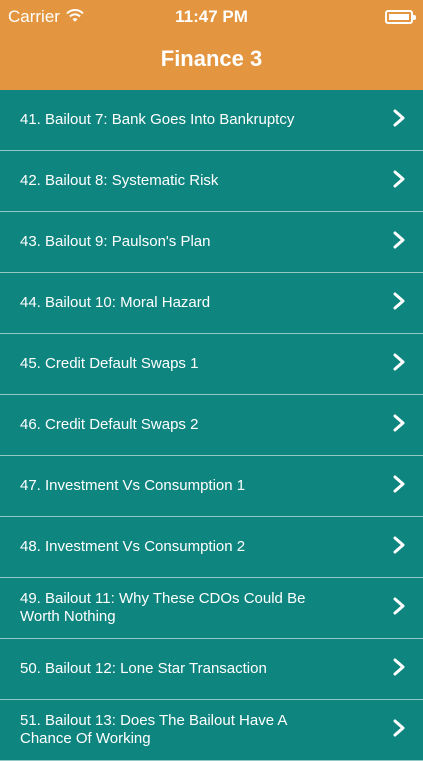  I want to click on list-item-label: 43. Bailout 9: Paulson's Plan, so click(115, 241).